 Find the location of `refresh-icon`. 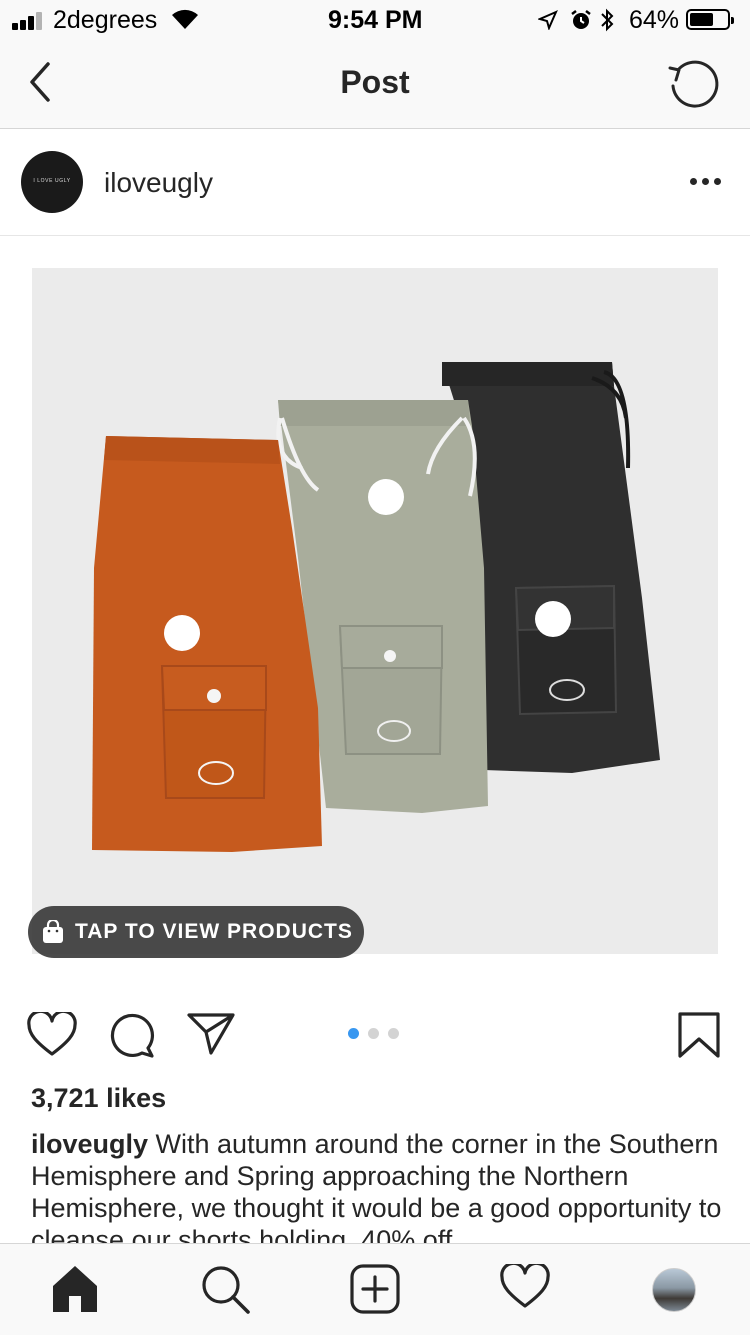

refresh-icon is located at coordinates (694, 84).